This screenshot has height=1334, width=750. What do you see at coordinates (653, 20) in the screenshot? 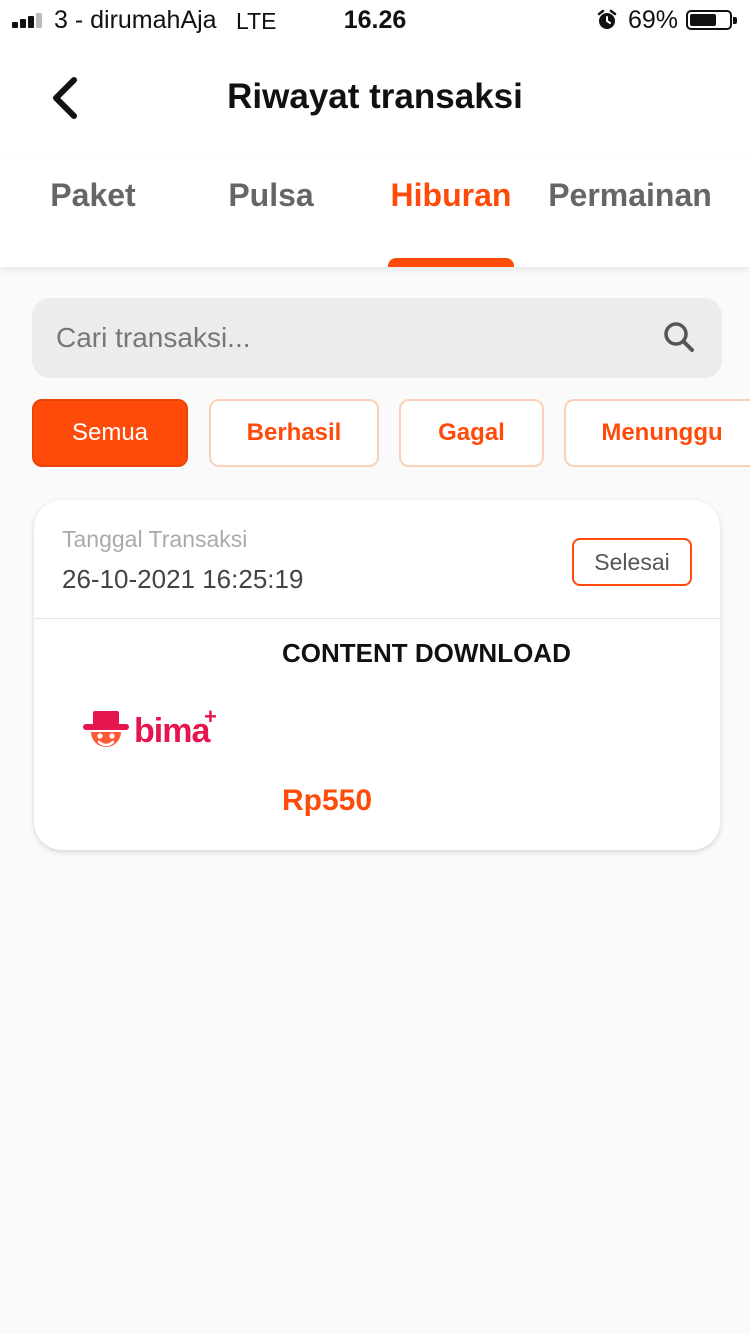
I see `battery-percent: 69%` at bounding box center [653, 20].